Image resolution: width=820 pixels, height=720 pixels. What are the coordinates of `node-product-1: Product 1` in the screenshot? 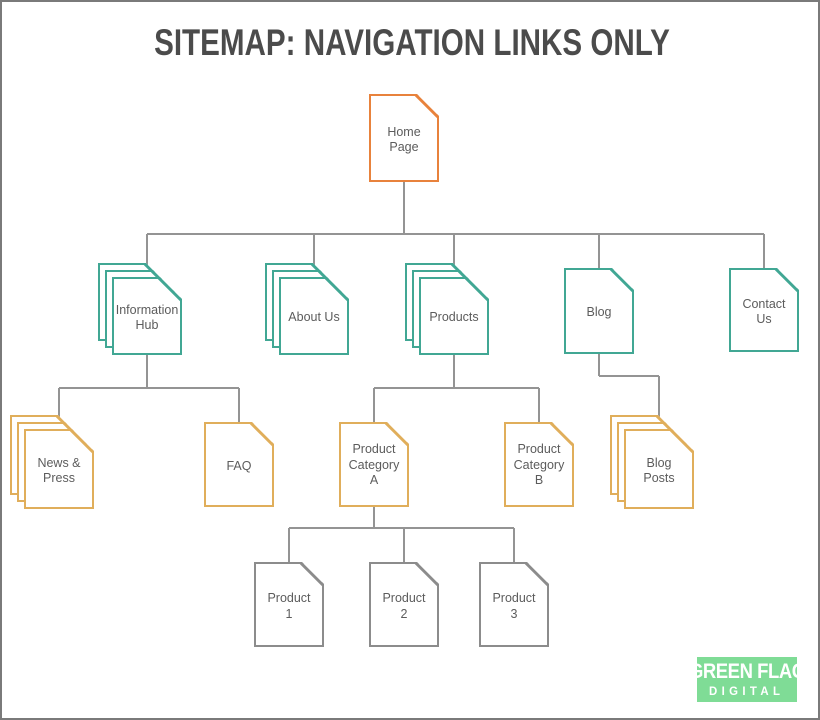 It's located at (289, 604).